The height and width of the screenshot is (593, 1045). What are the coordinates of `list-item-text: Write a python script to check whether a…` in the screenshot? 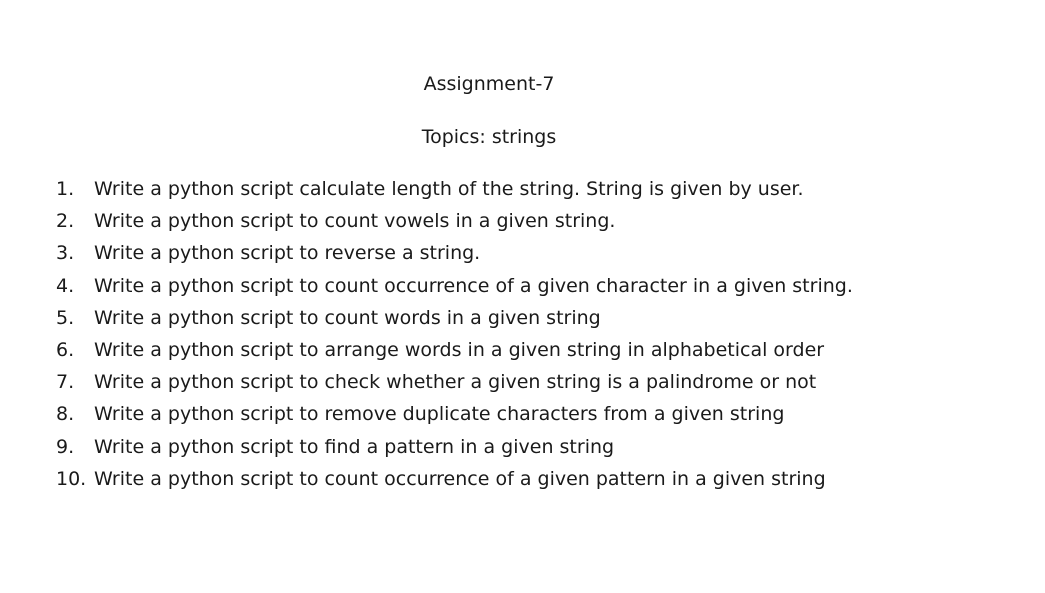 It's located at (455, 382).